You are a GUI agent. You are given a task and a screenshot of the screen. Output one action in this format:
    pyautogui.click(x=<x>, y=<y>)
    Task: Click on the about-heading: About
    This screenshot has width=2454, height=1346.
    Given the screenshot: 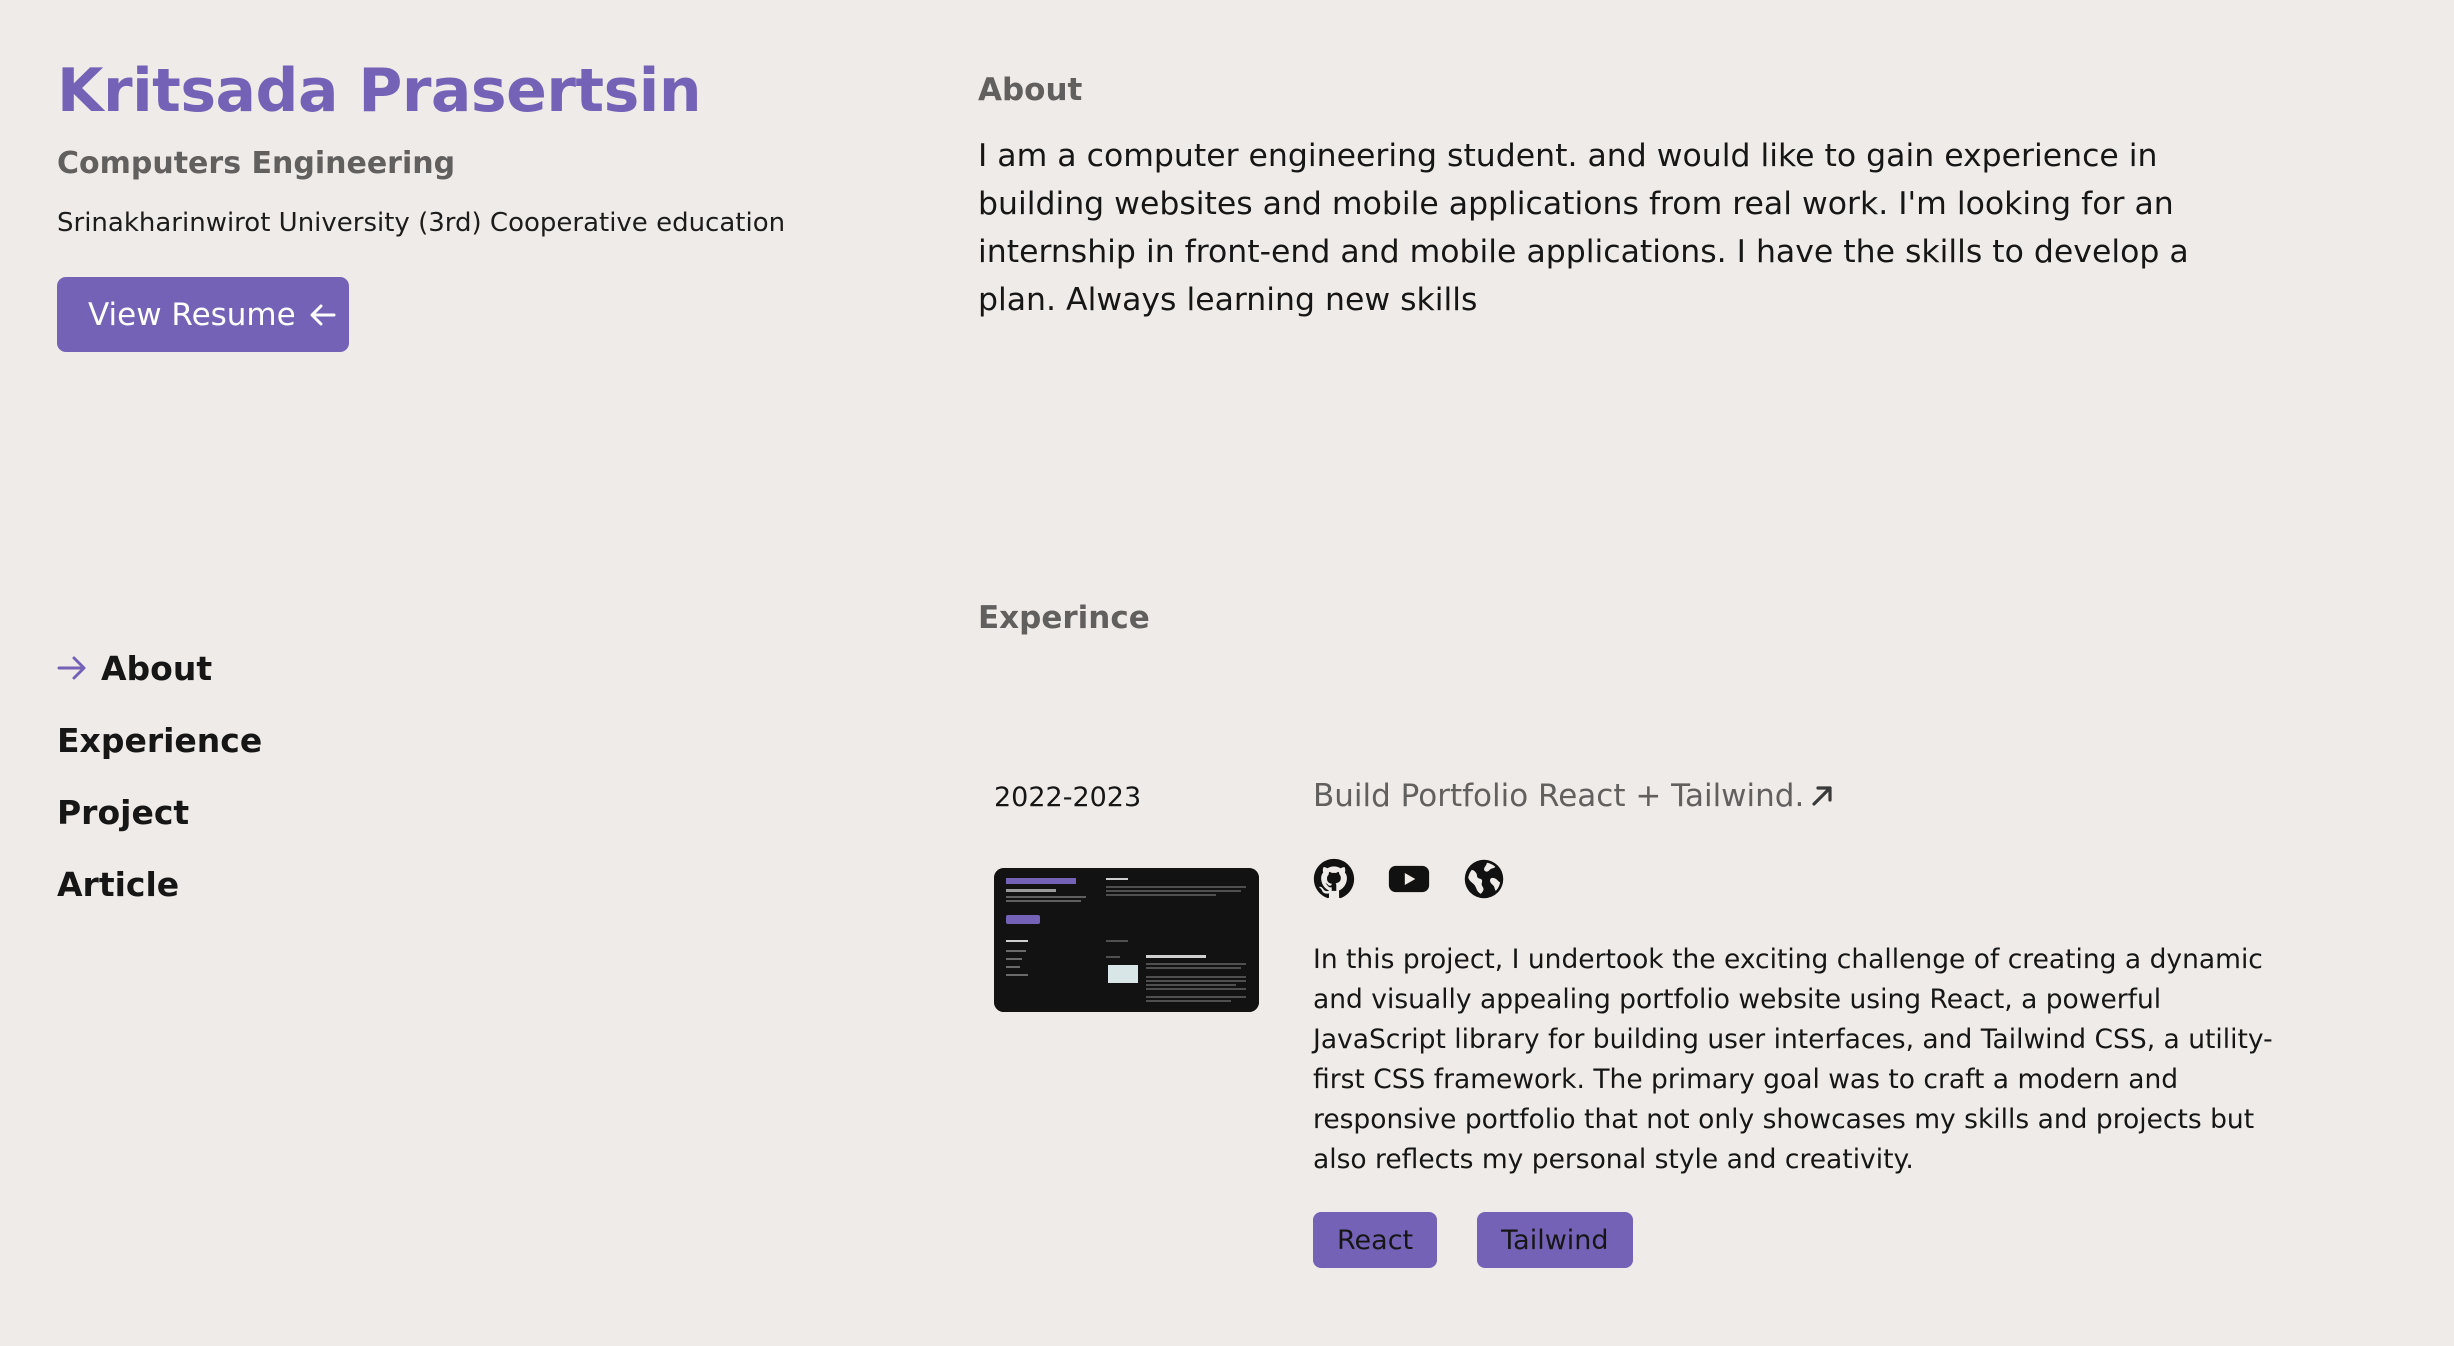 What is the action you would take?
    pyautogui.click(x=1030, y=90)
    